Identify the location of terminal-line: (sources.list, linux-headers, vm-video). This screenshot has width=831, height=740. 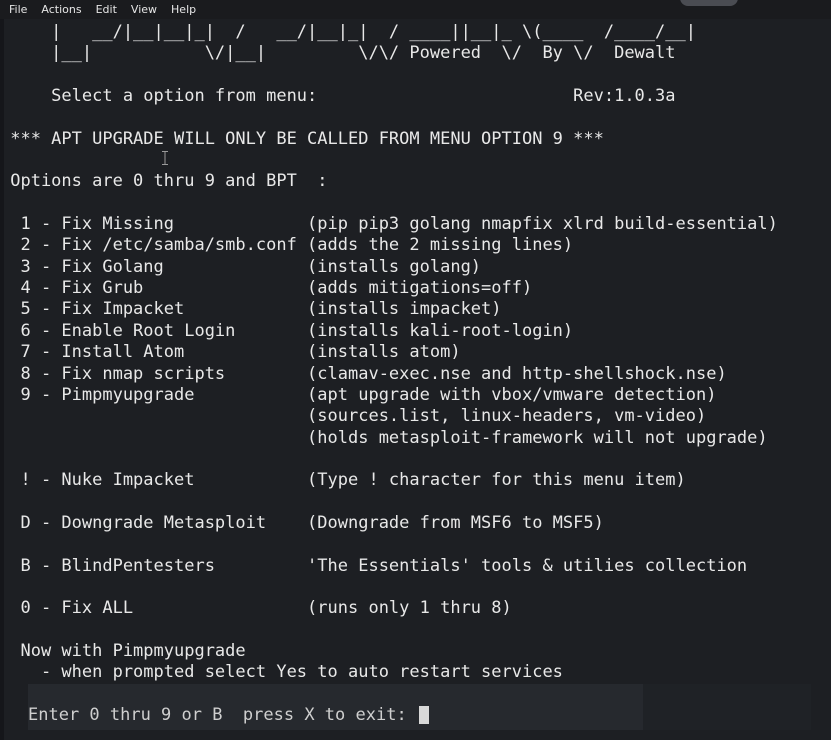
(353, 416).